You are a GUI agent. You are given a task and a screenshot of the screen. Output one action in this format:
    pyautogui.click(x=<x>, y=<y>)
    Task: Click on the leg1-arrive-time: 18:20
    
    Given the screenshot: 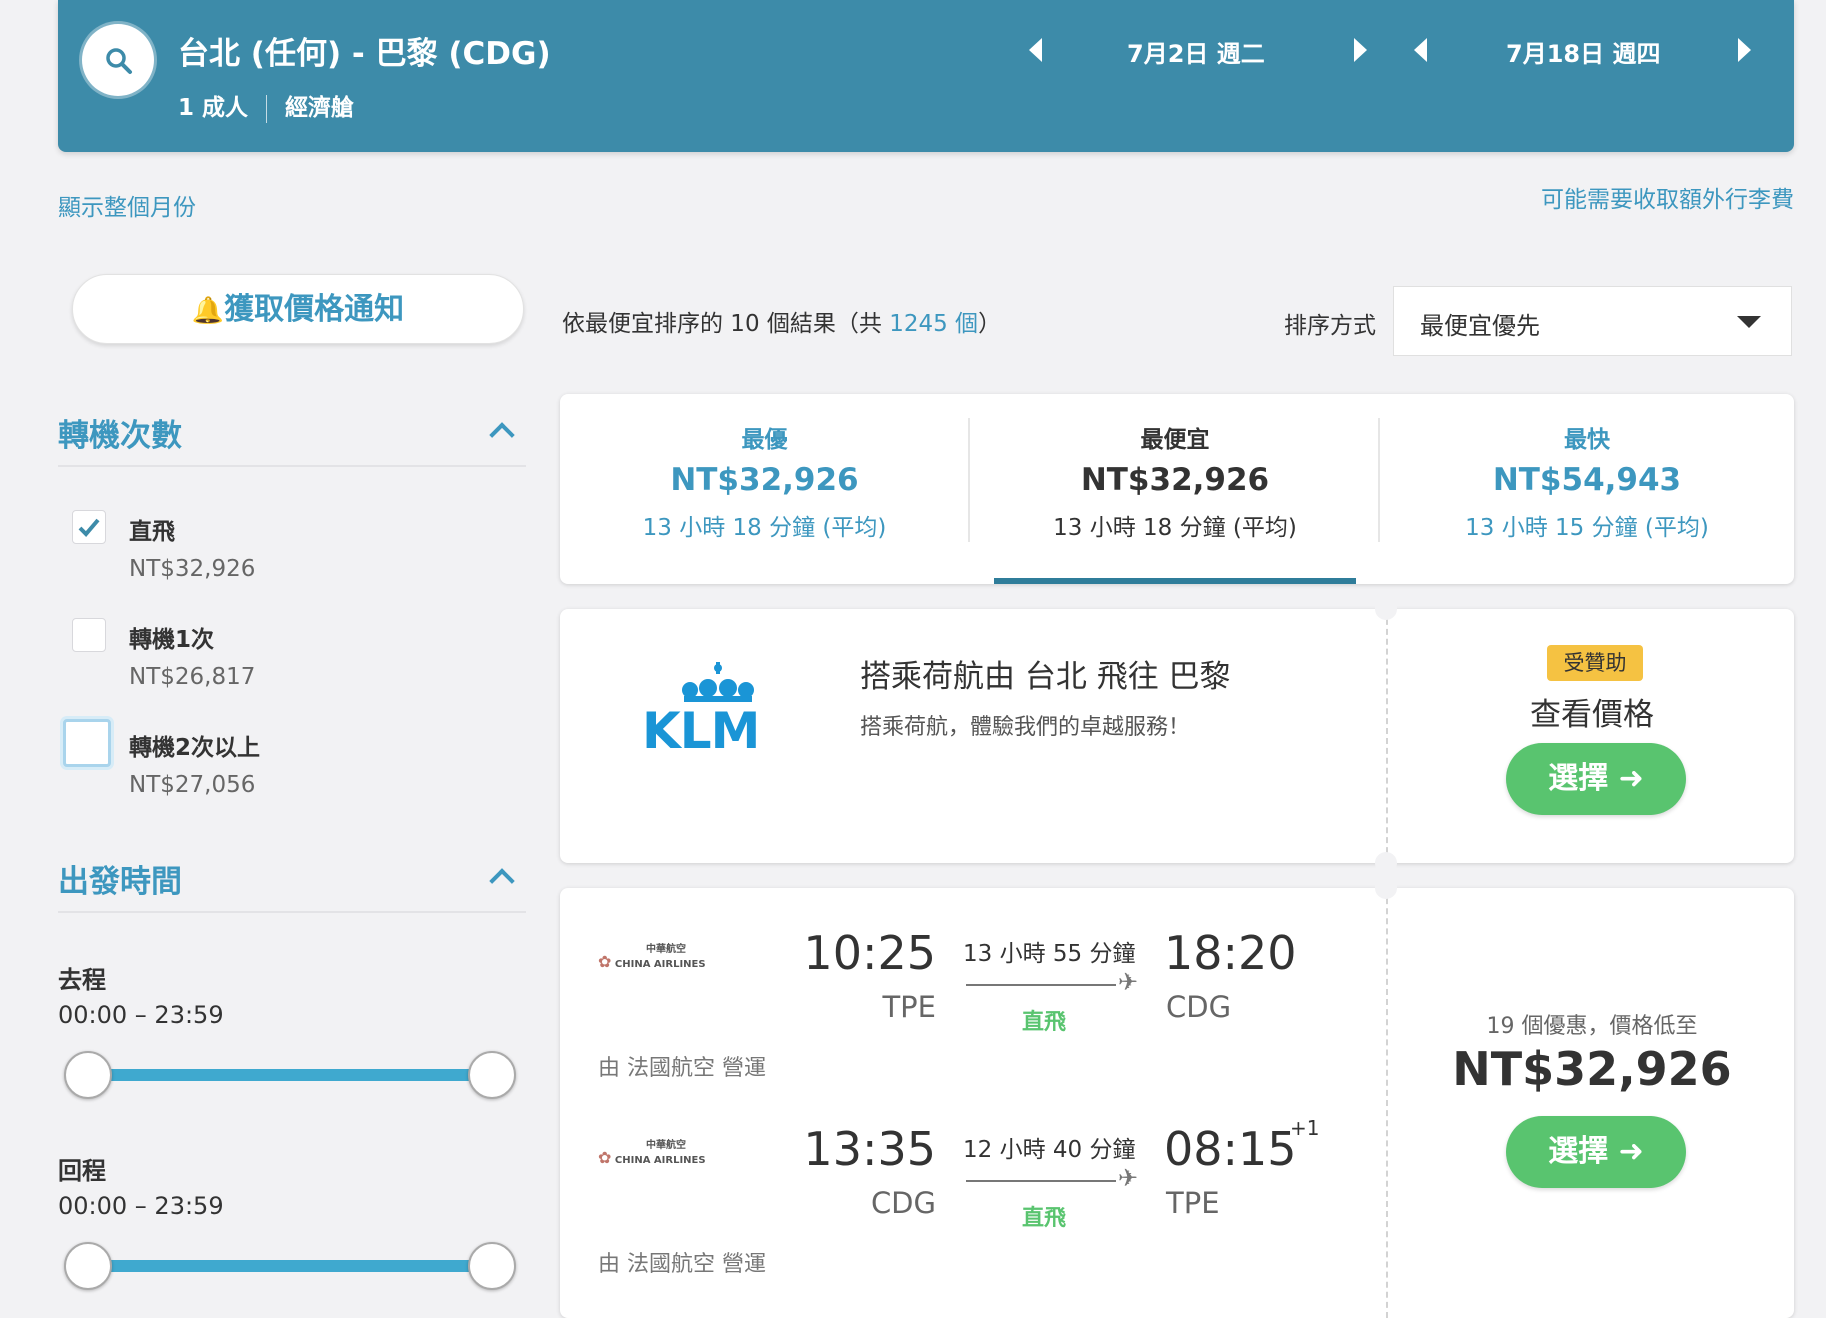 What is the action you would take?
    pyautogui.click(x=1230, y=953)
    